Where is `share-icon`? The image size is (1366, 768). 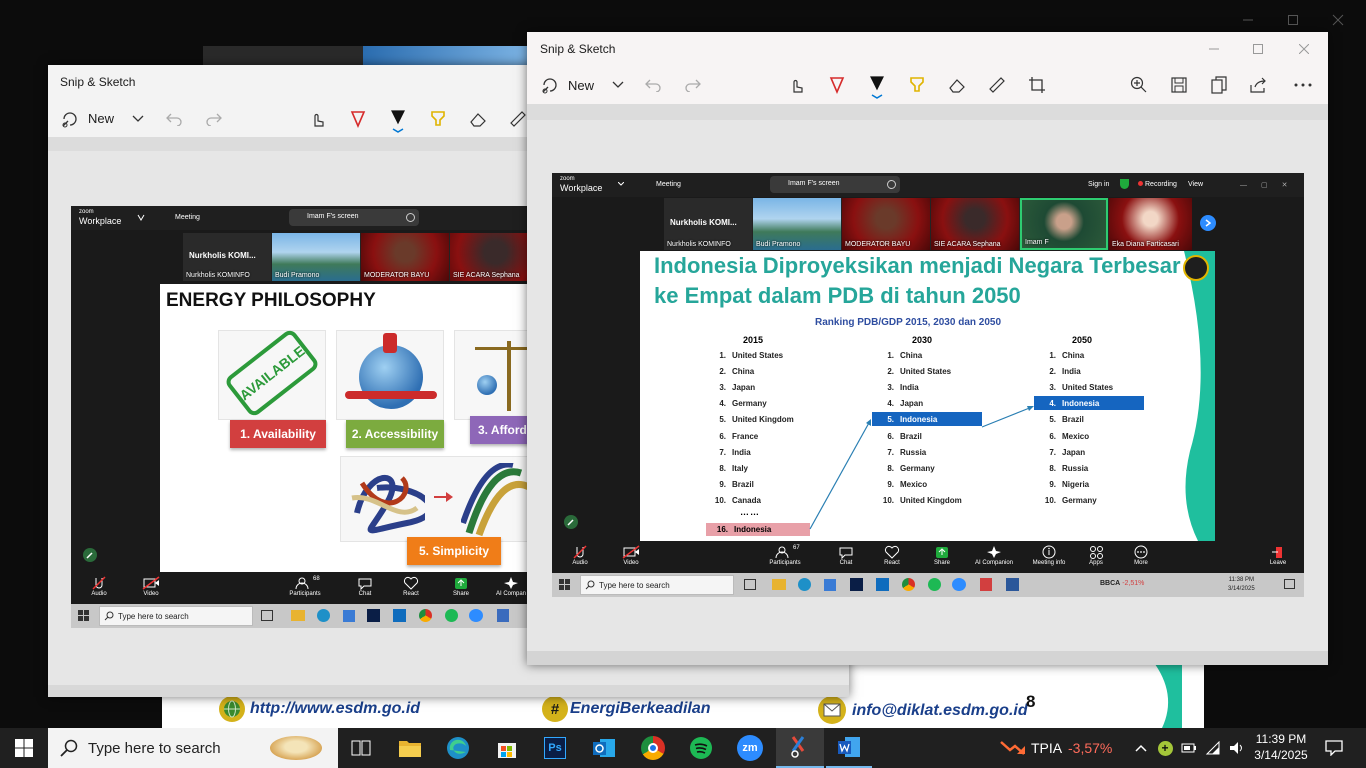
share-icon is located at coordinates (1259, 85).